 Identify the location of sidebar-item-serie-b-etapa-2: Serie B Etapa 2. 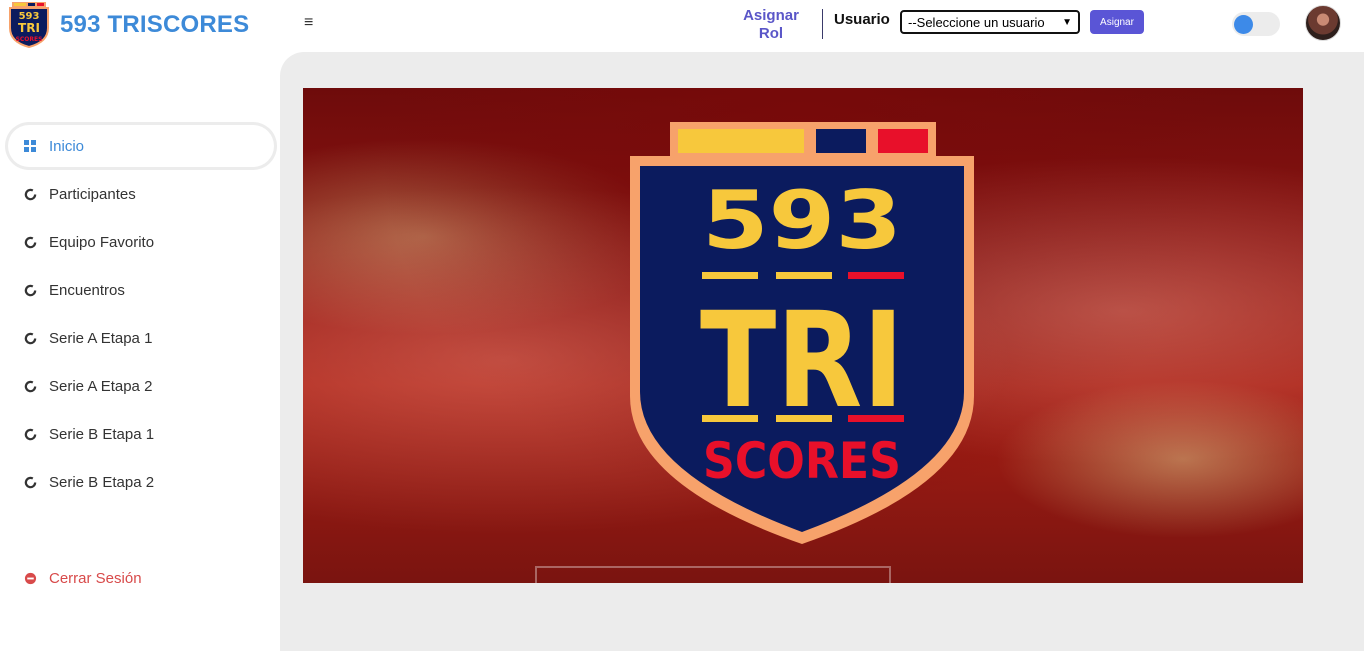
(141, 482).